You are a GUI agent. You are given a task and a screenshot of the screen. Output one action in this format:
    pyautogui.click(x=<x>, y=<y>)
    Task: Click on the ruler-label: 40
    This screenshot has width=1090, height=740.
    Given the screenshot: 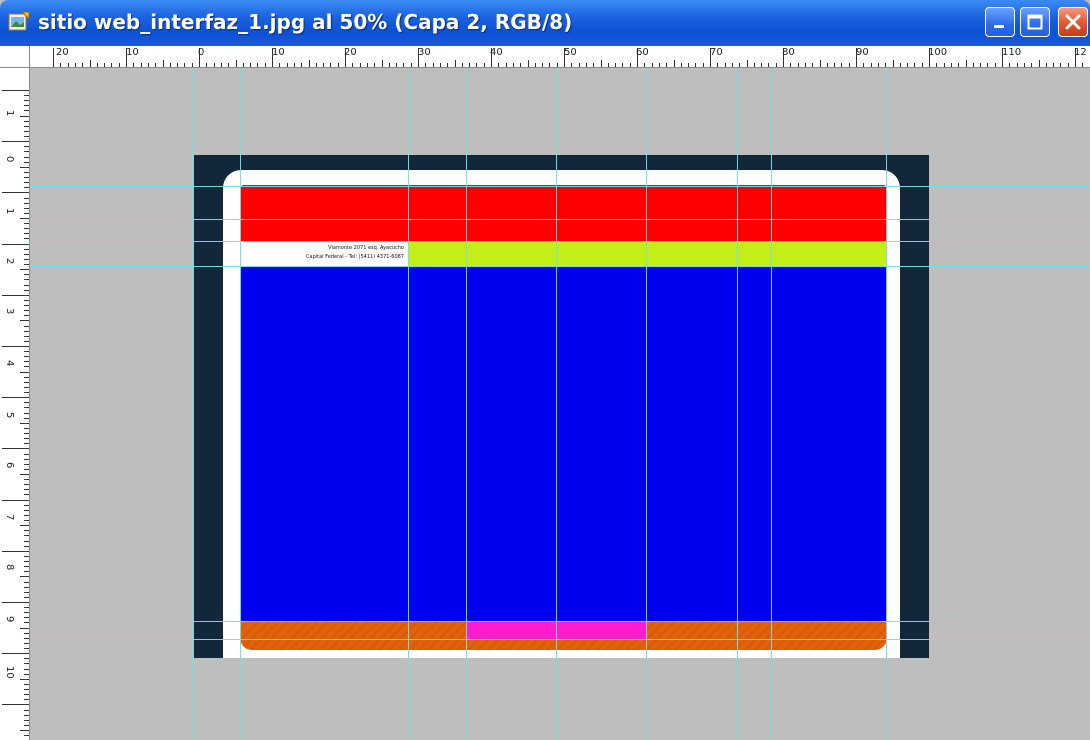 What is the action you would take?
    pyautogui.click(x=496, y=52)
    